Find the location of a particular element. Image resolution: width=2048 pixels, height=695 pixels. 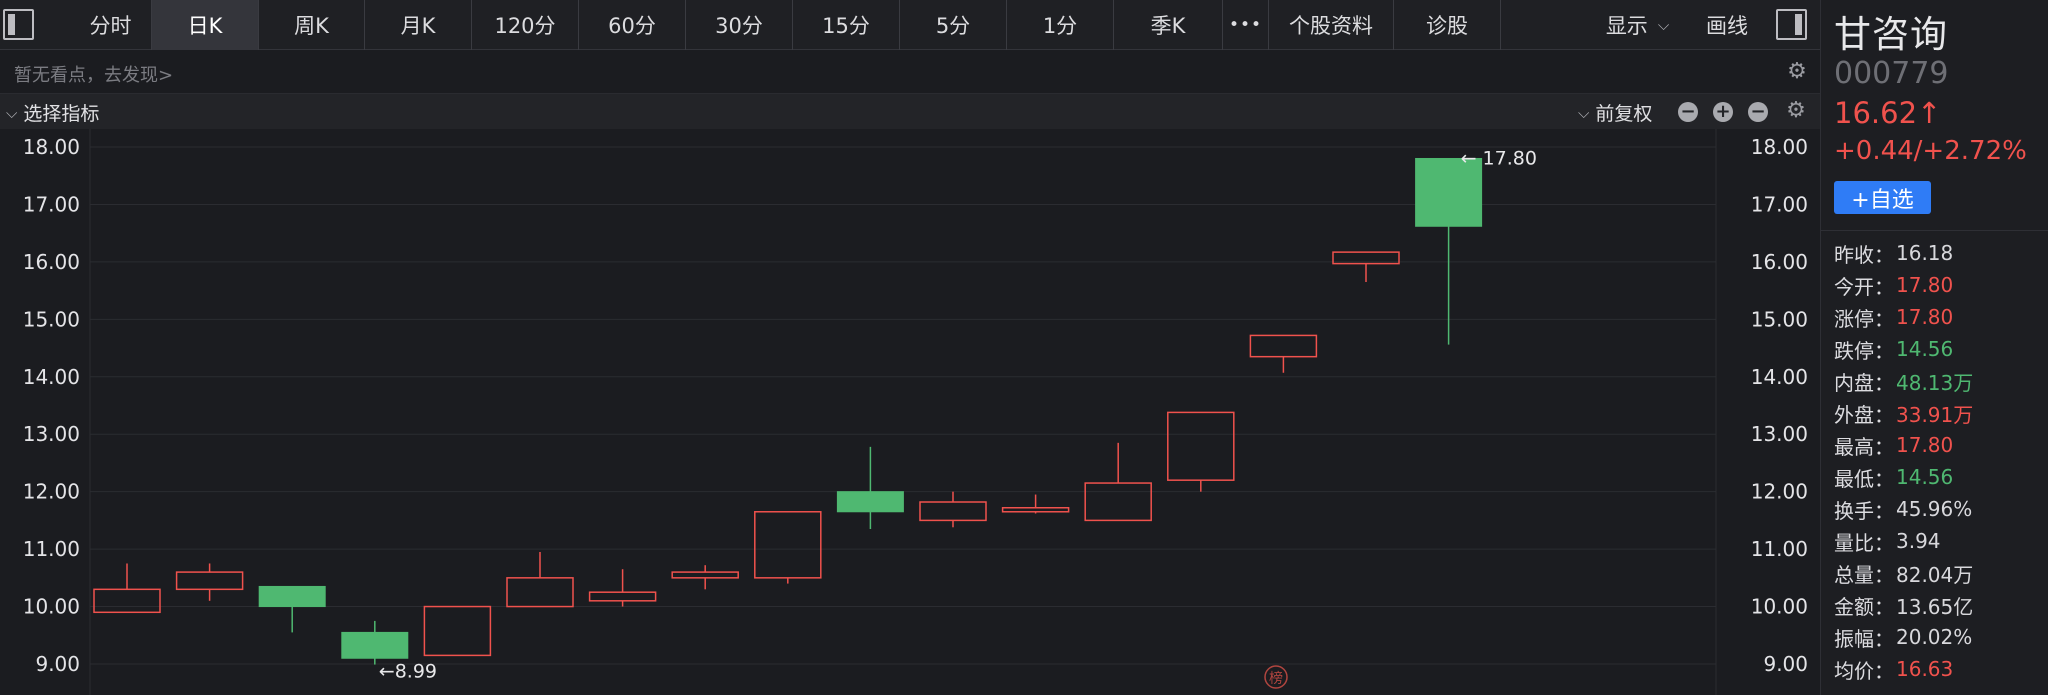

chevron-down-icon: ⌵ is located at coordinates (1663, 25).